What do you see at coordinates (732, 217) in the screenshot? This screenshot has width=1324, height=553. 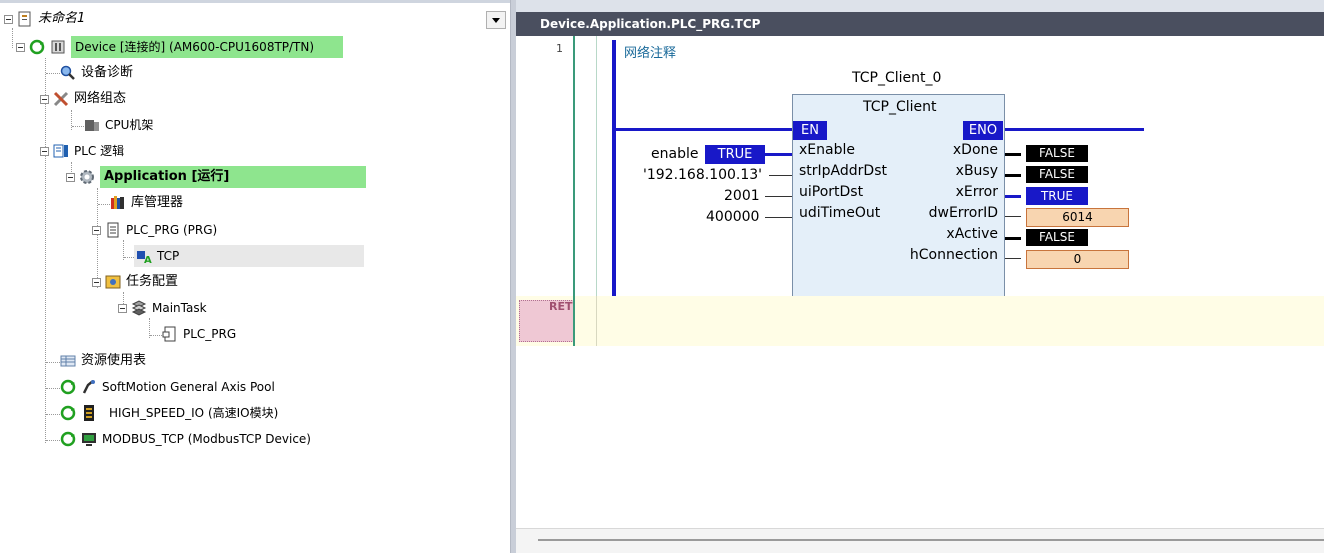 I see `timeout-value: 400000` at bounding box center [732, 217].